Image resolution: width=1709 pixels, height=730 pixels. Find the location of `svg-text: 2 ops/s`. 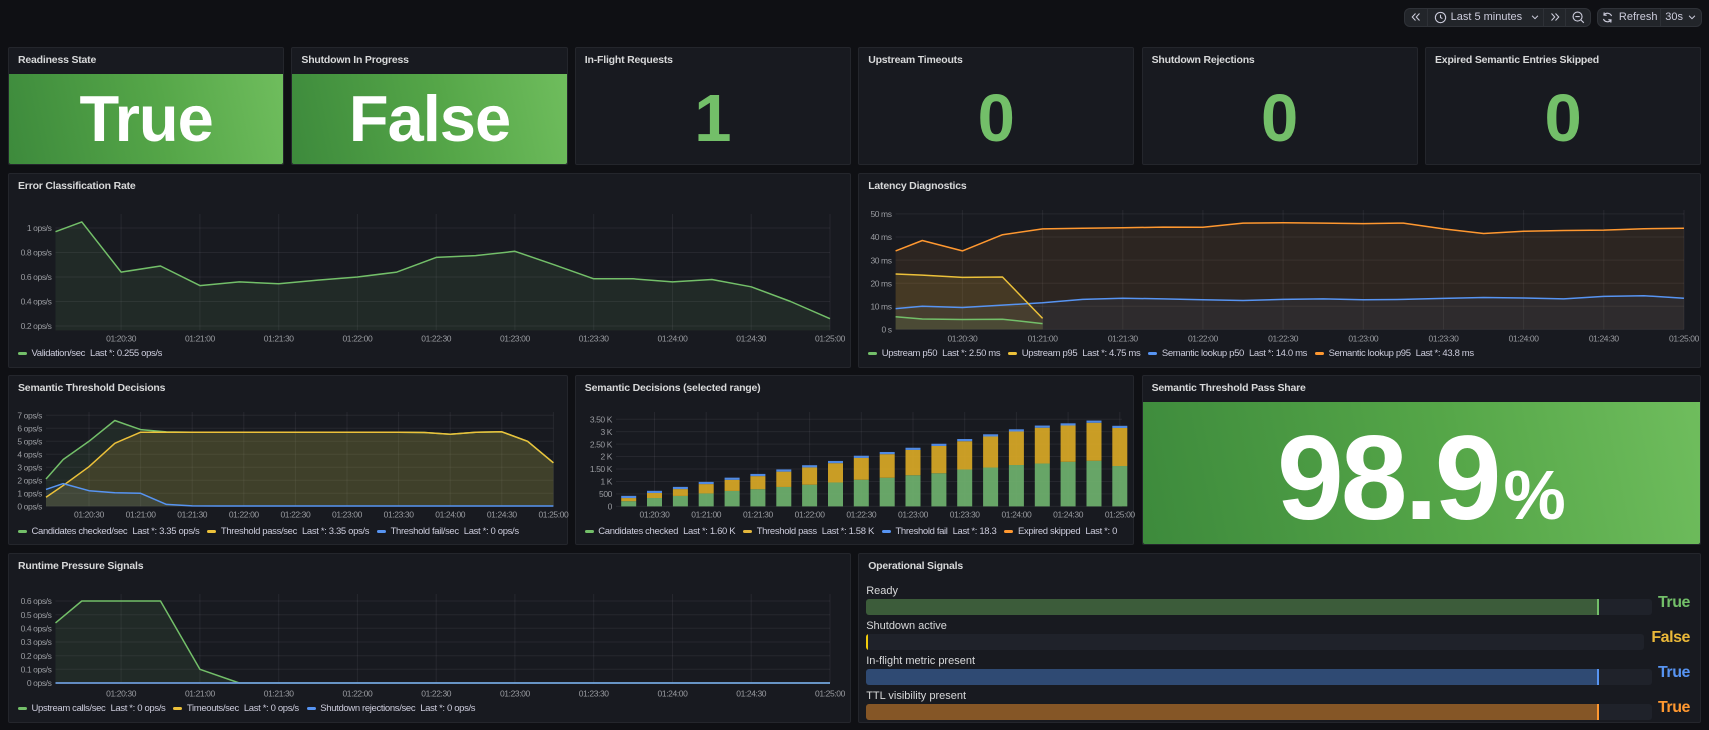

svg-text: 2 ops/s is located at coordinates (29, 481).